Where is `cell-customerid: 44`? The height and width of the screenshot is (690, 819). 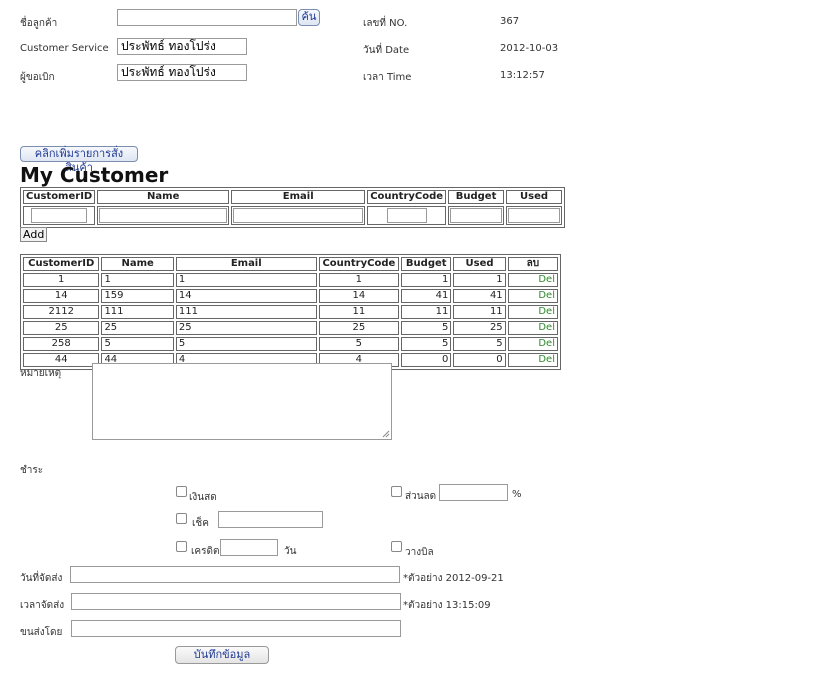
cell-customerid: 44 is located at coordinates (61, 360).